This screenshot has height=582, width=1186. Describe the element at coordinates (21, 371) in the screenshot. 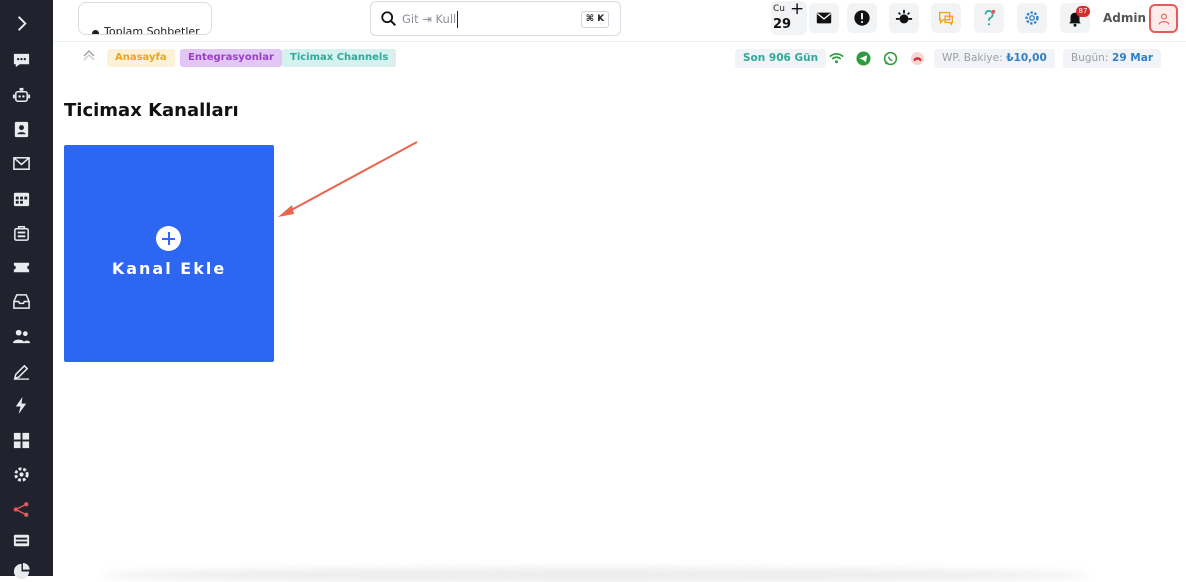

I see `edit-icon` at that location.